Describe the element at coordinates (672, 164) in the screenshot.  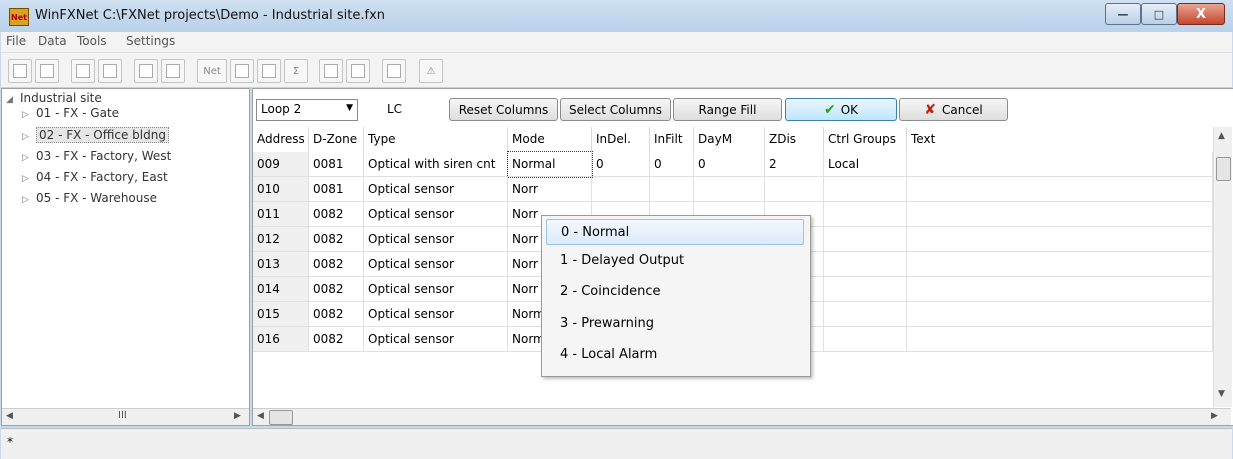
I see `table-cell-infilt: 0` at that location.